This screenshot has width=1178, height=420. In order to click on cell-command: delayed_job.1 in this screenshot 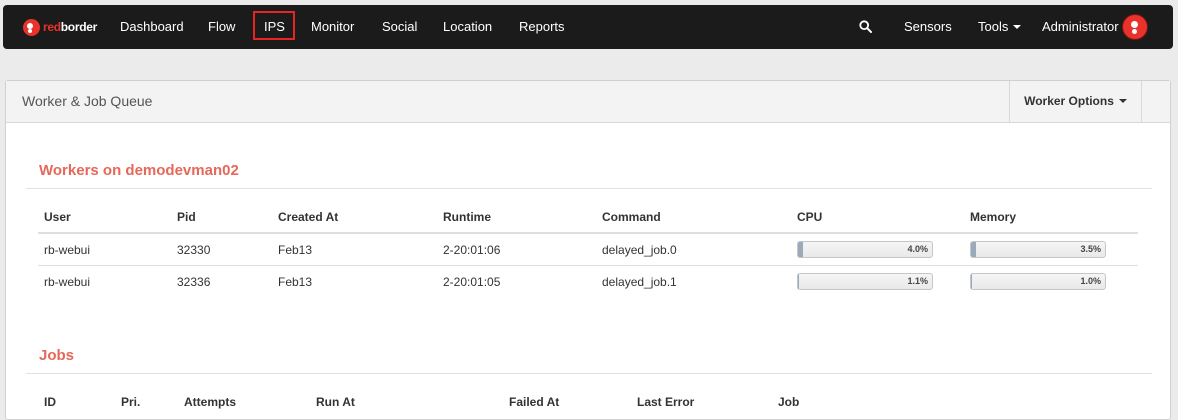, I will do `click(693, 281)`.